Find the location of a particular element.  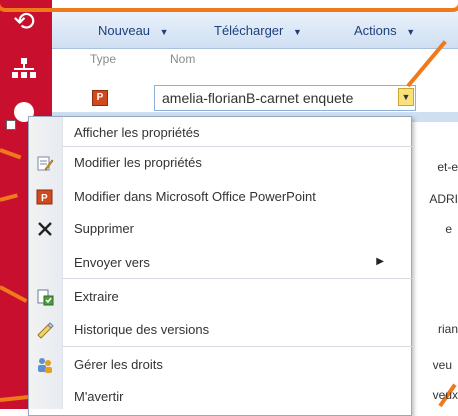

menu-item-label: Afficher les propriétés is located at coordinates (137, 132).